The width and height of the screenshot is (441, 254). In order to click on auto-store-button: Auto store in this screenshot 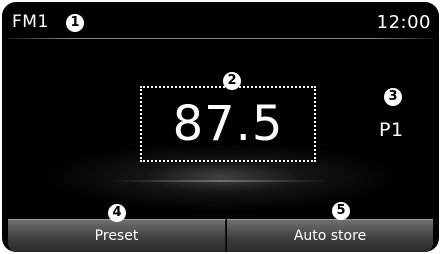, I will do `click(330, 235)`.